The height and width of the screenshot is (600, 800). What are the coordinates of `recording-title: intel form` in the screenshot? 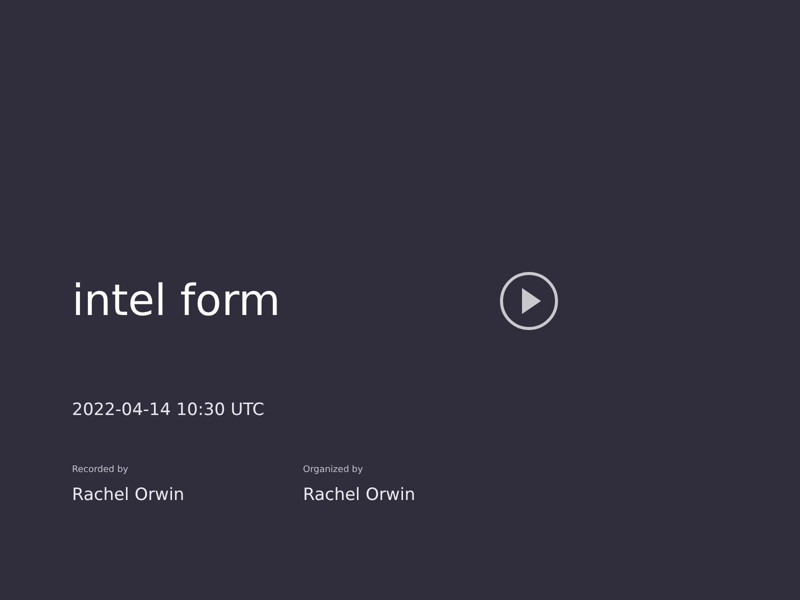 It's located at (176, 301).